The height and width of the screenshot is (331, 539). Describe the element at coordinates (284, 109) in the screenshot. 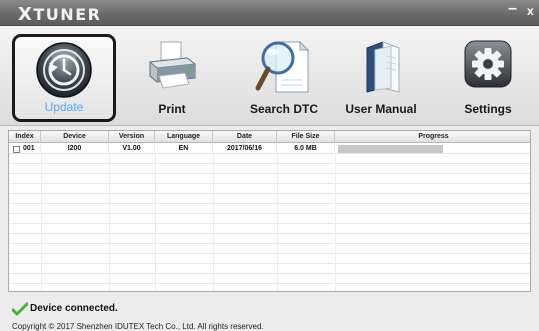

I see `search-dtc-label: Search DTC` at that location.